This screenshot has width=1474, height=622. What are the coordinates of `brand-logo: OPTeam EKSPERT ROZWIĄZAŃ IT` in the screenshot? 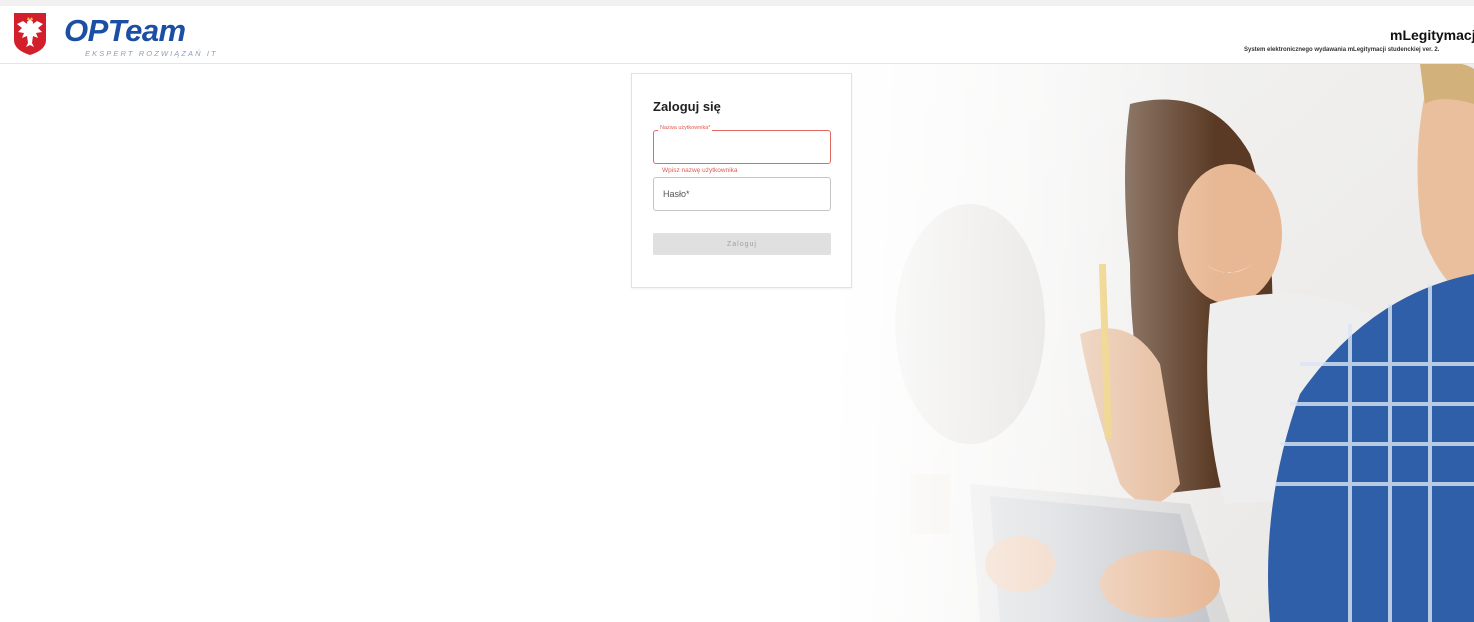 It's located at (140, 36).